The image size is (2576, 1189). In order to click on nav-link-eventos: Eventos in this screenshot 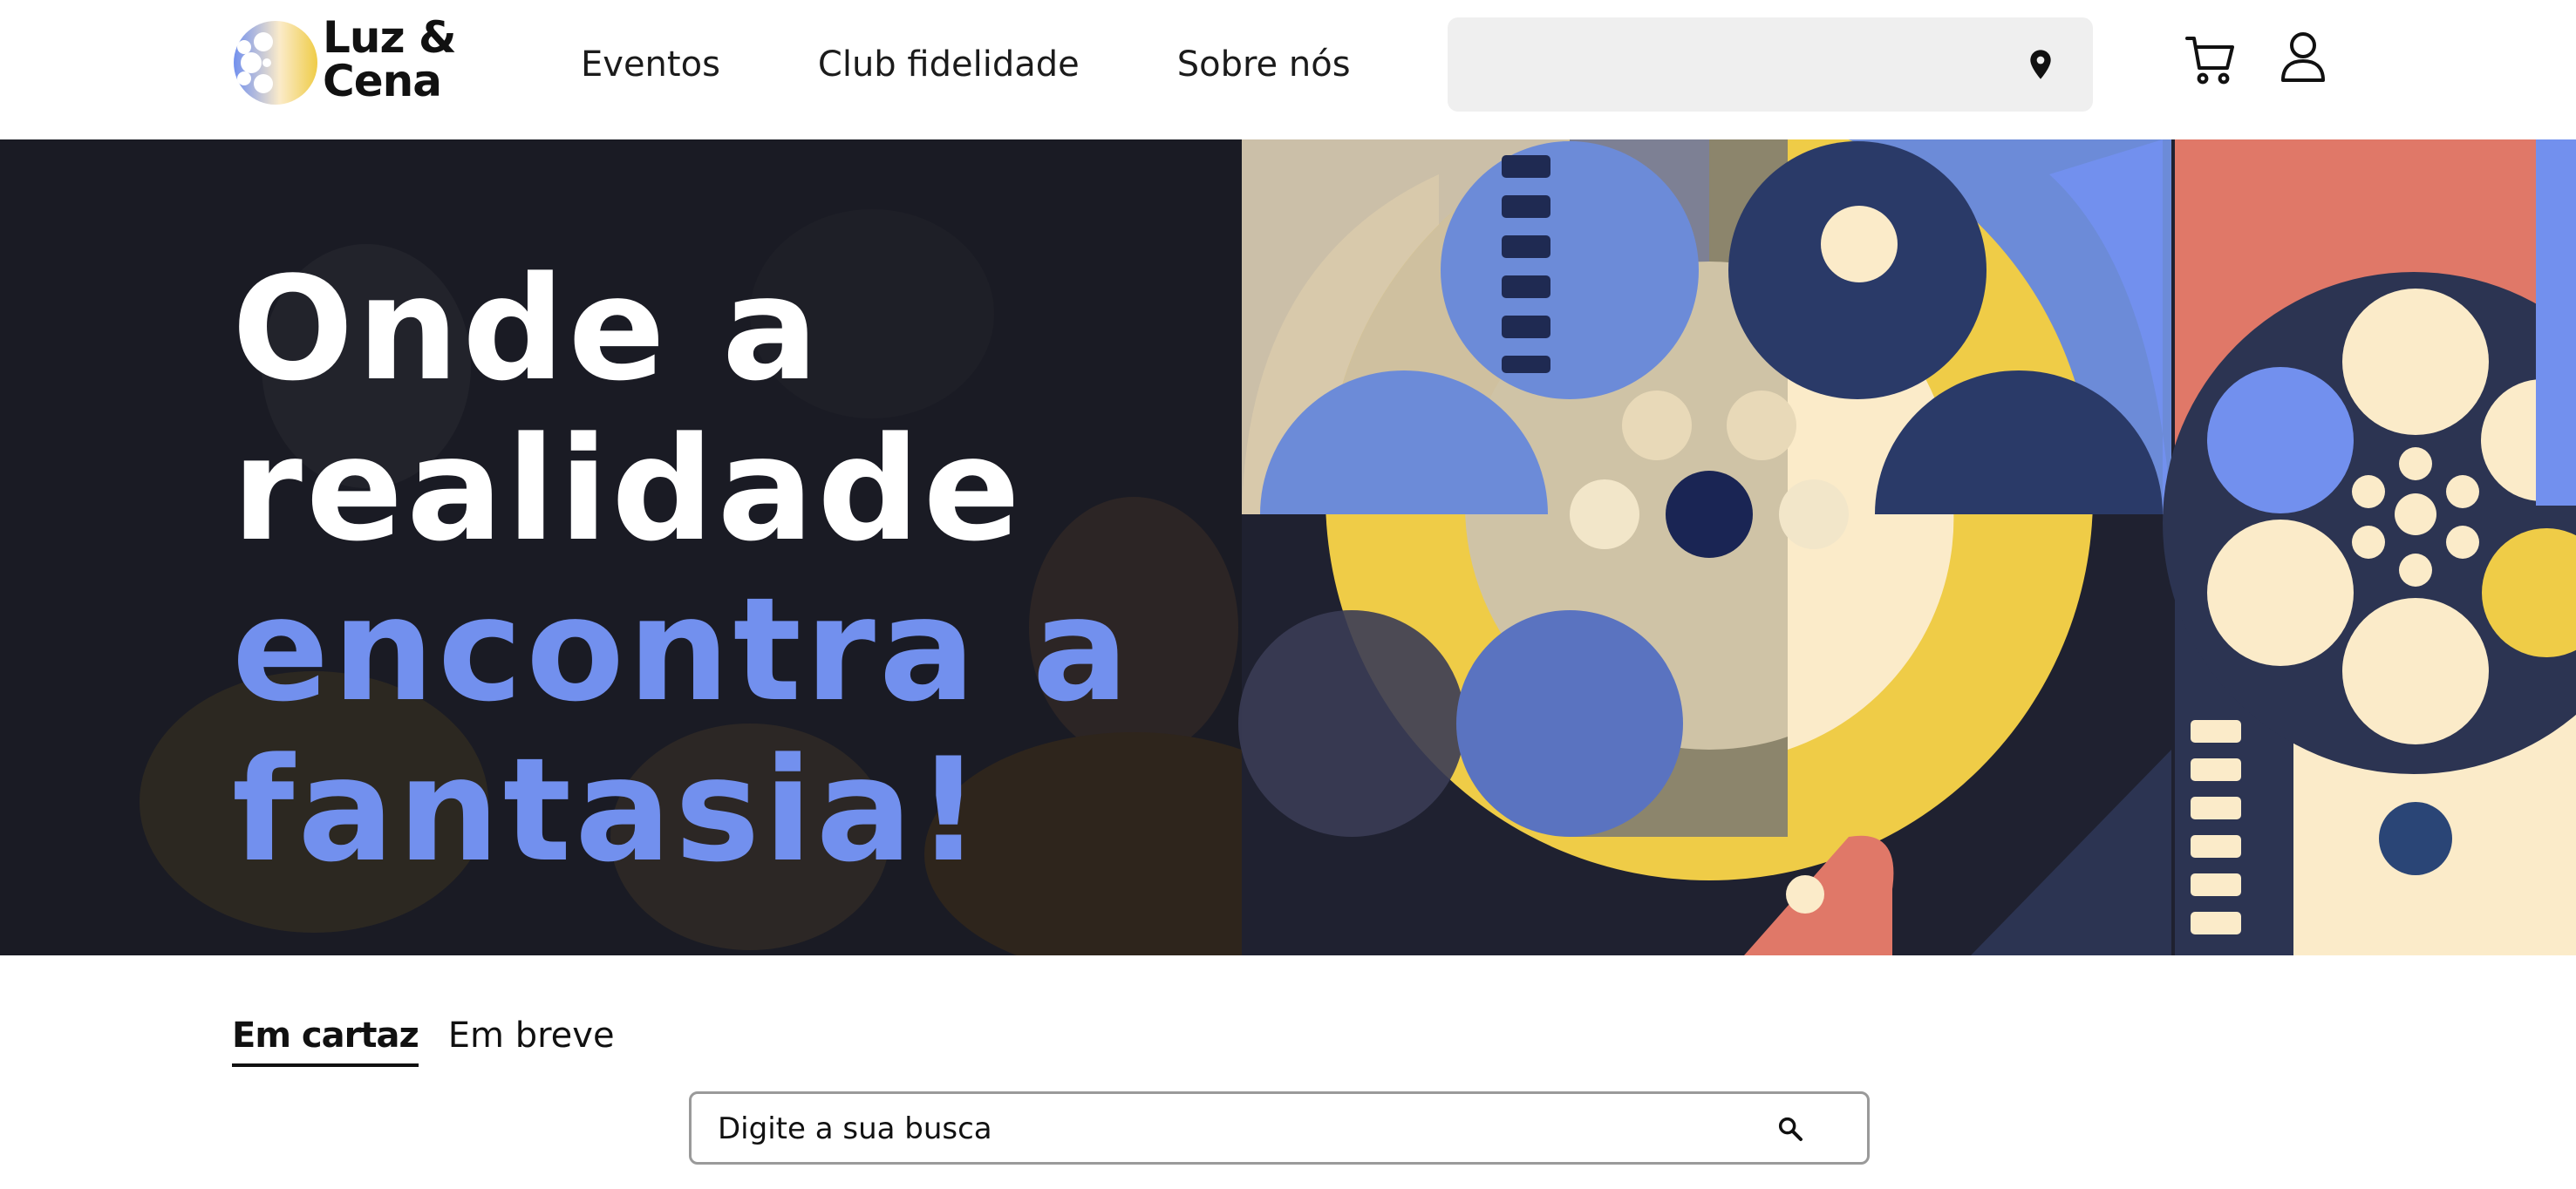, I will do `click(650, 64)`.